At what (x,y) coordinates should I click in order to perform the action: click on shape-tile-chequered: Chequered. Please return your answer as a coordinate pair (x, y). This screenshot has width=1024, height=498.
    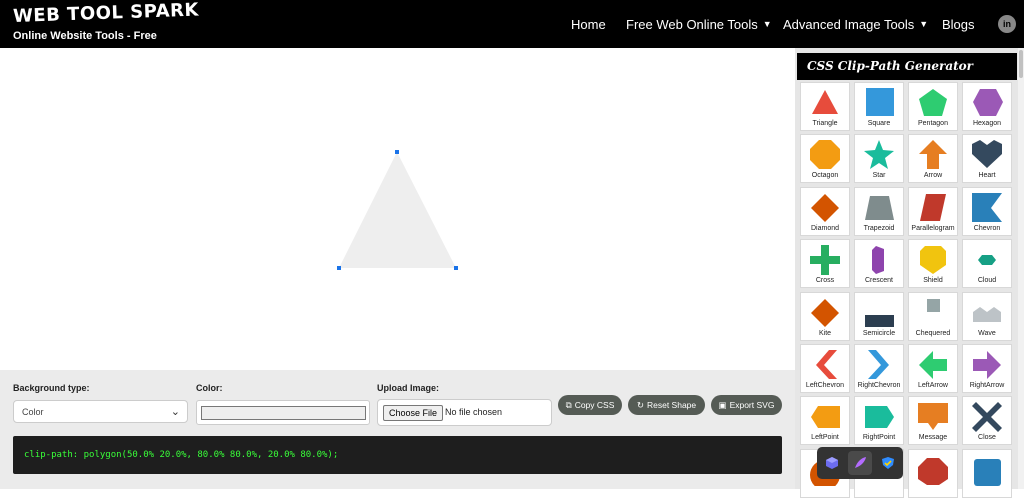
    Looking at the image, I should click on (933, 316).